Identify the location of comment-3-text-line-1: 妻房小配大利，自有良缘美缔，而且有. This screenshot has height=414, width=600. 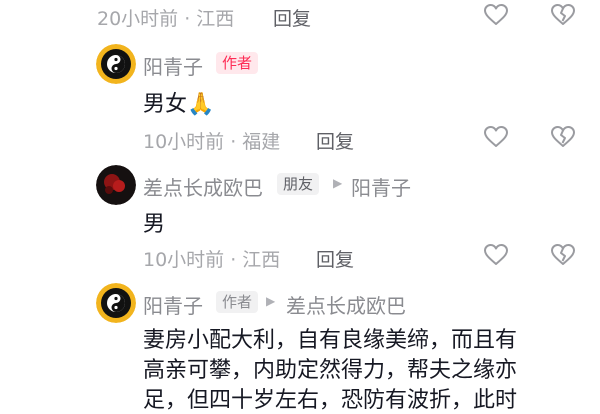
(330, 340).